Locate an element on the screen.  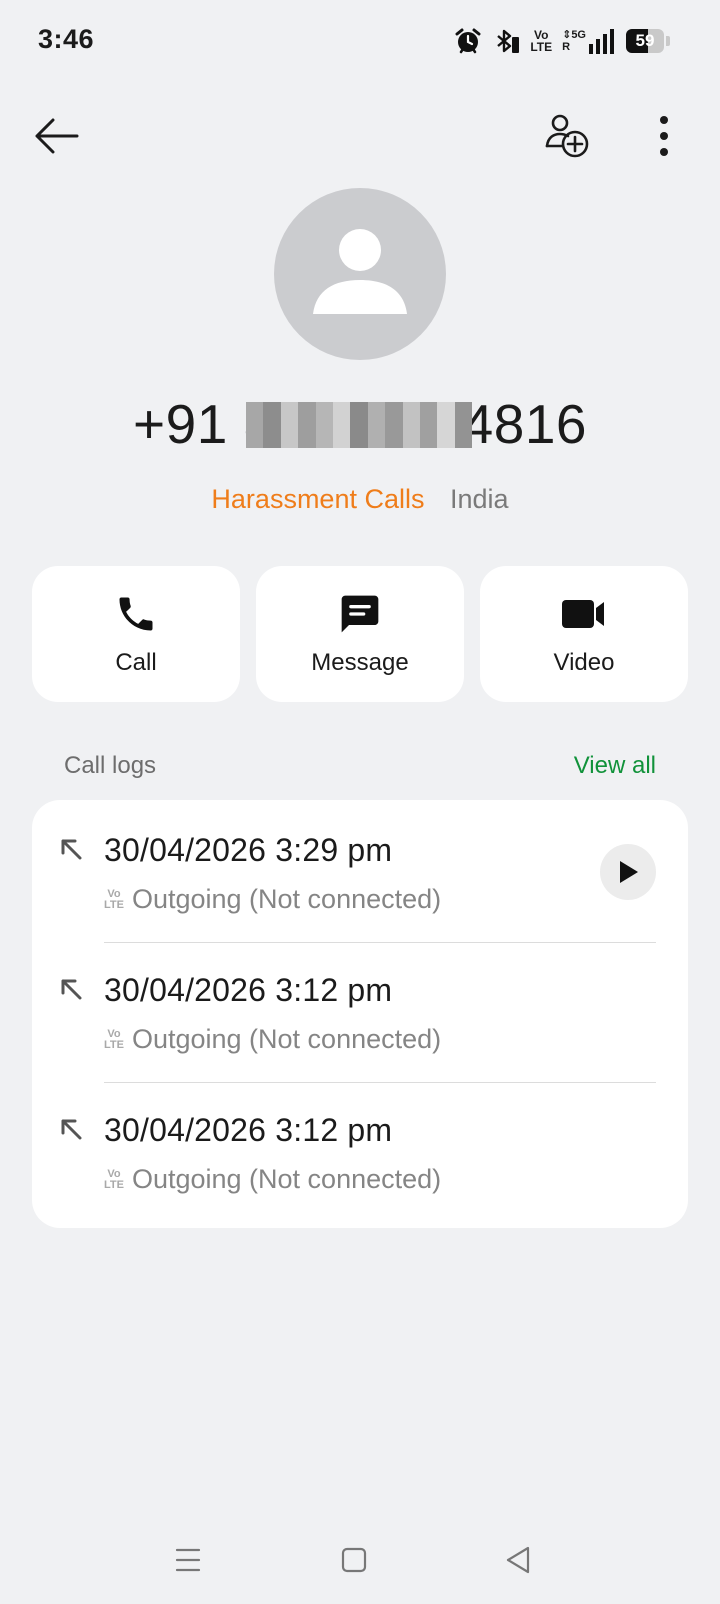
back-button is located at coordinates (56, 136).